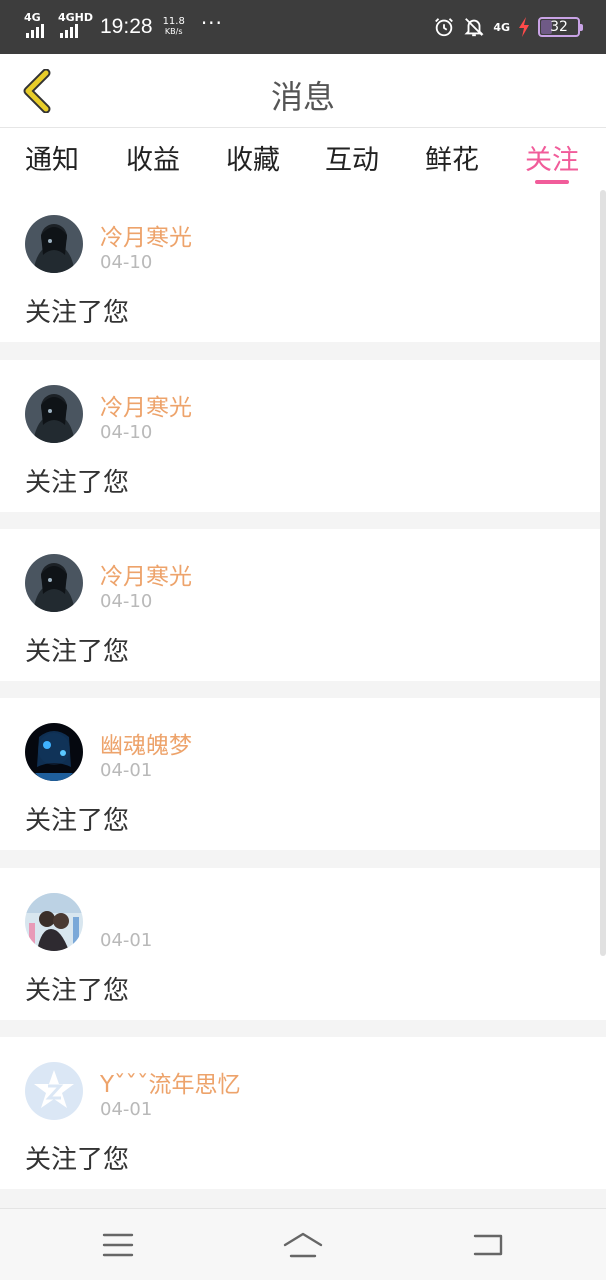 This screenshot has width=606, height=1280. Describe the element at coordinates (75, 25) in the screenshot. I see `signal-icon-2: 4GHD` at that location.